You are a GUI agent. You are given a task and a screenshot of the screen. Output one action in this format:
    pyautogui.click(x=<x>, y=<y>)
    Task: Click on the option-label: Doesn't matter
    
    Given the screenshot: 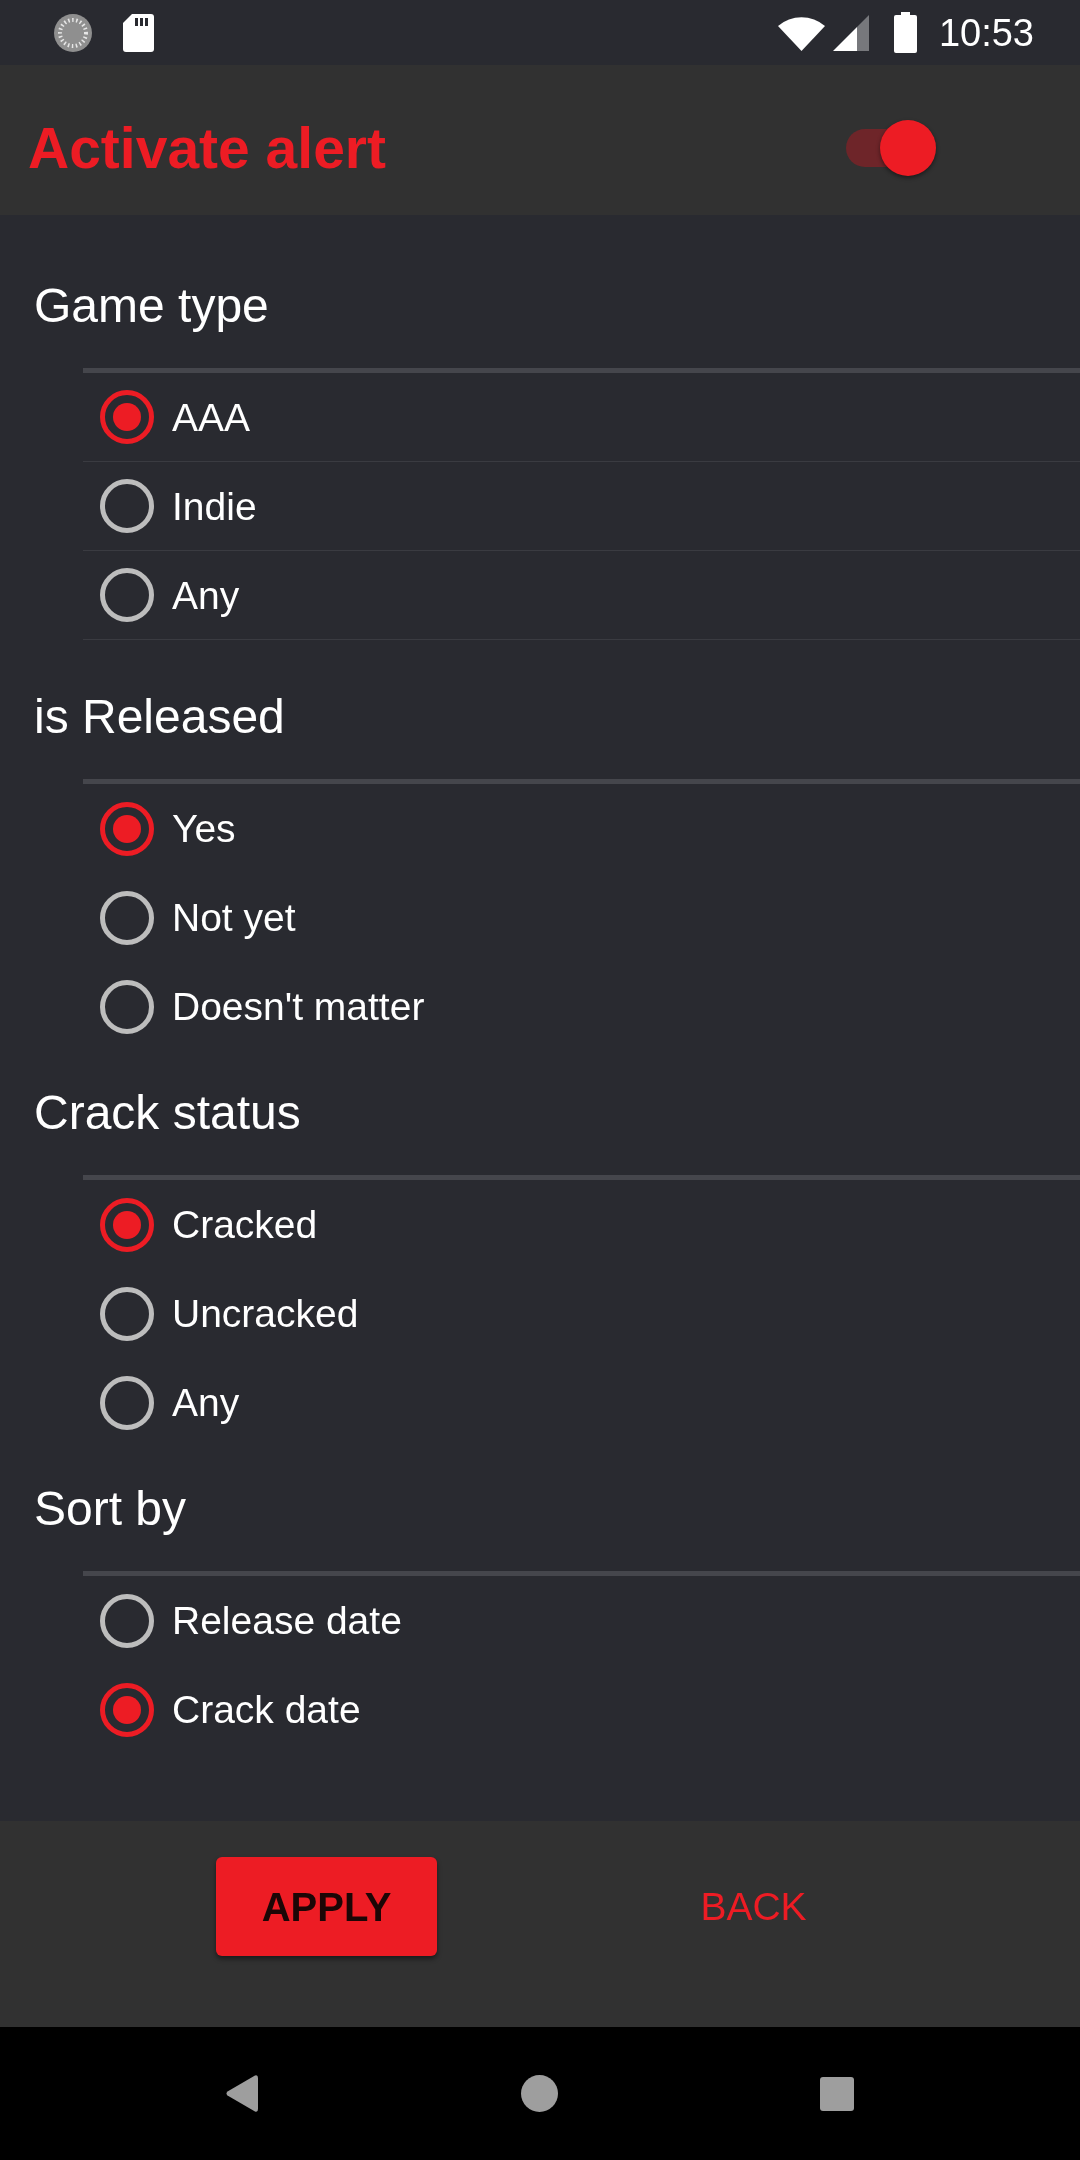 What is the action you would take?
    pyautogui.click(x=298, y=1006)
    